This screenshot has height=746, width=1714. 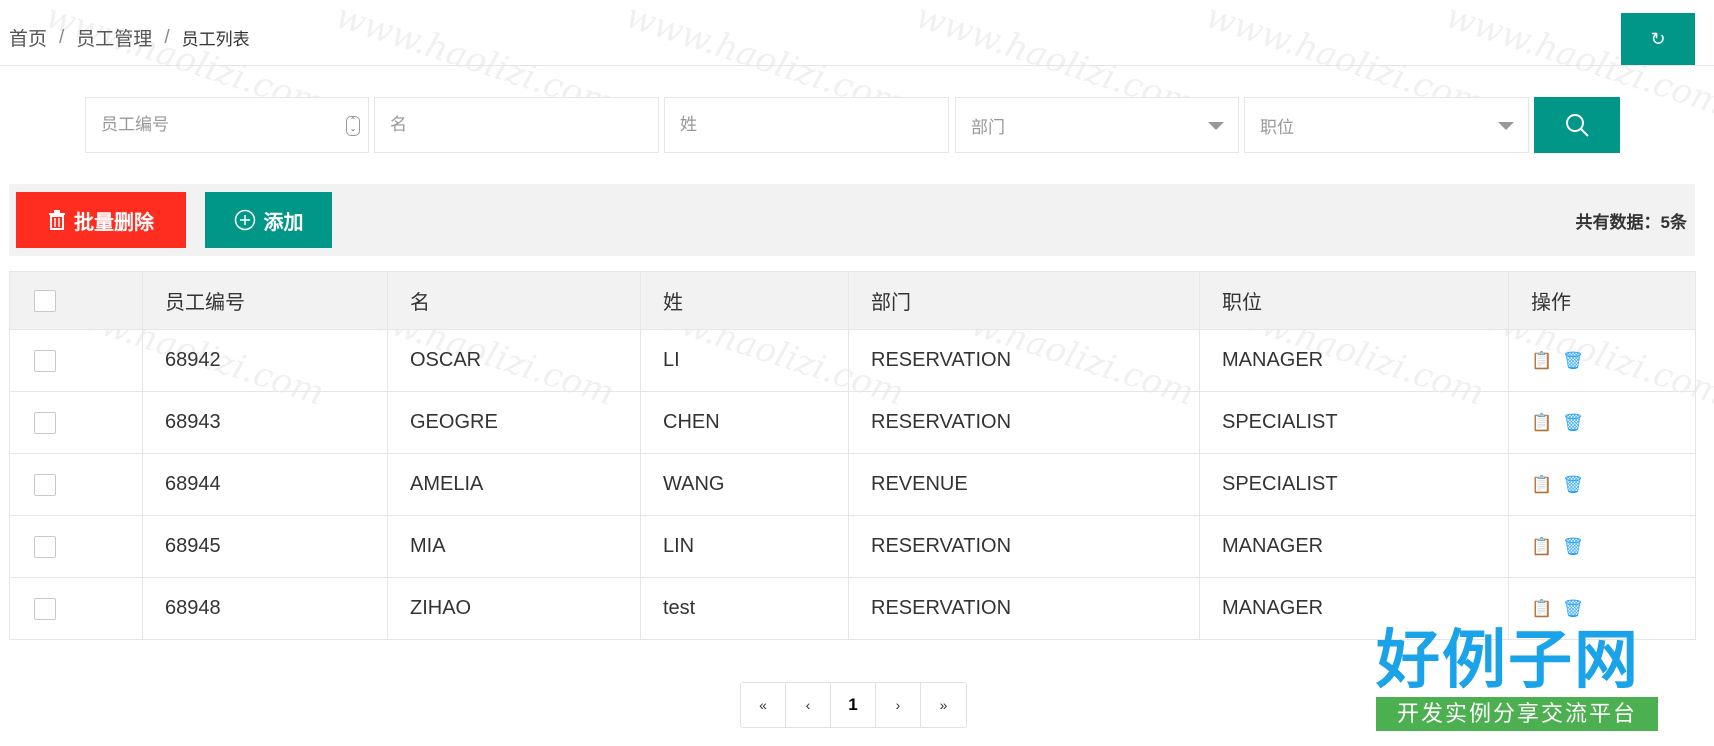 I want to click on column-header: 部门, so click(x=1024, y=300).